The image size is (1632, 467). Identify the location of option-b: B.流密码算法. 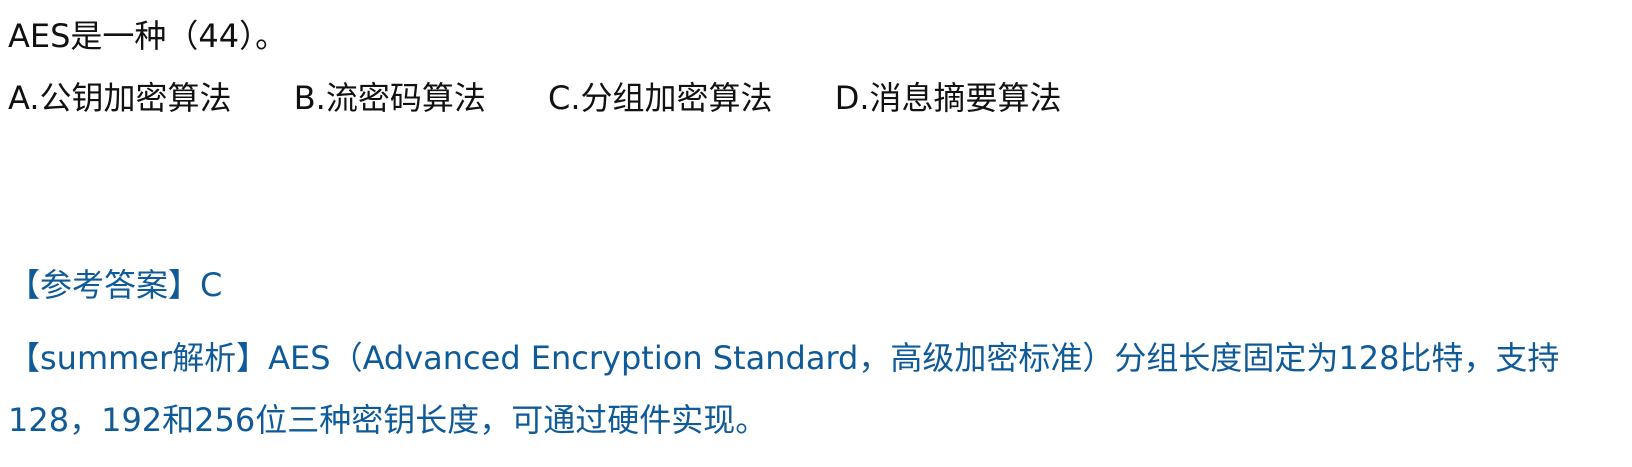
(389, 98).